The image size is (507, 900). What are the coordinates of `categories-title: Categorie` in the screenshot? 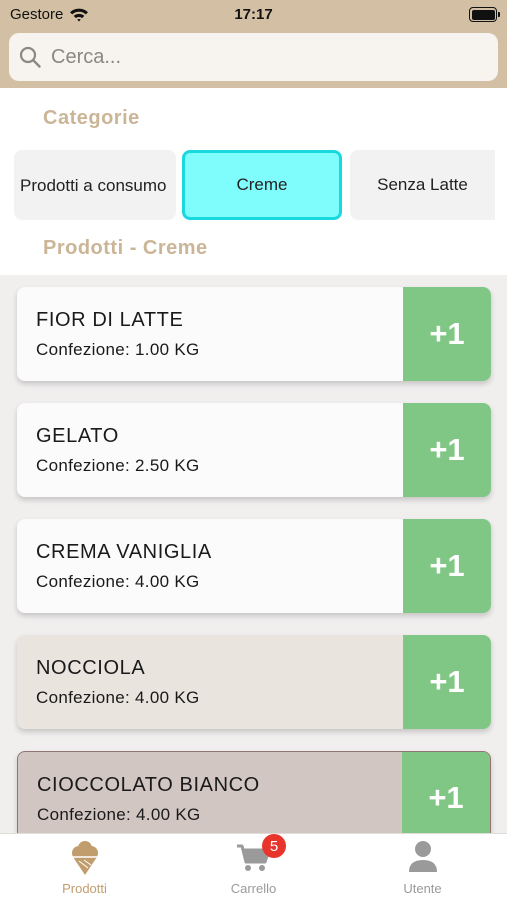 It's located at (91, 118).